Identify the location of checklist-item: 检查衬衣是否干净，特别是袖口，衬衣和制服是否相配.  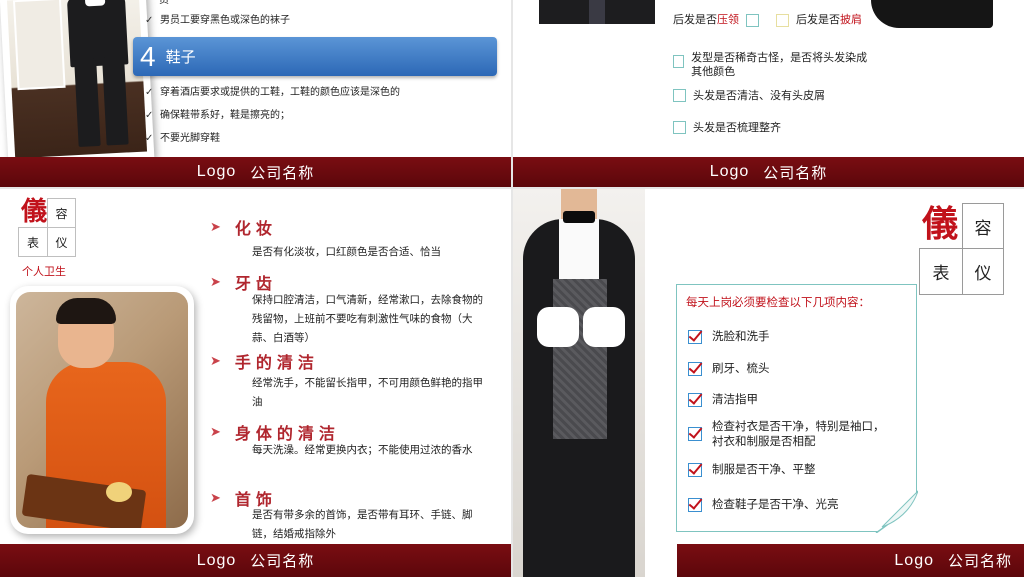
(790, 434).